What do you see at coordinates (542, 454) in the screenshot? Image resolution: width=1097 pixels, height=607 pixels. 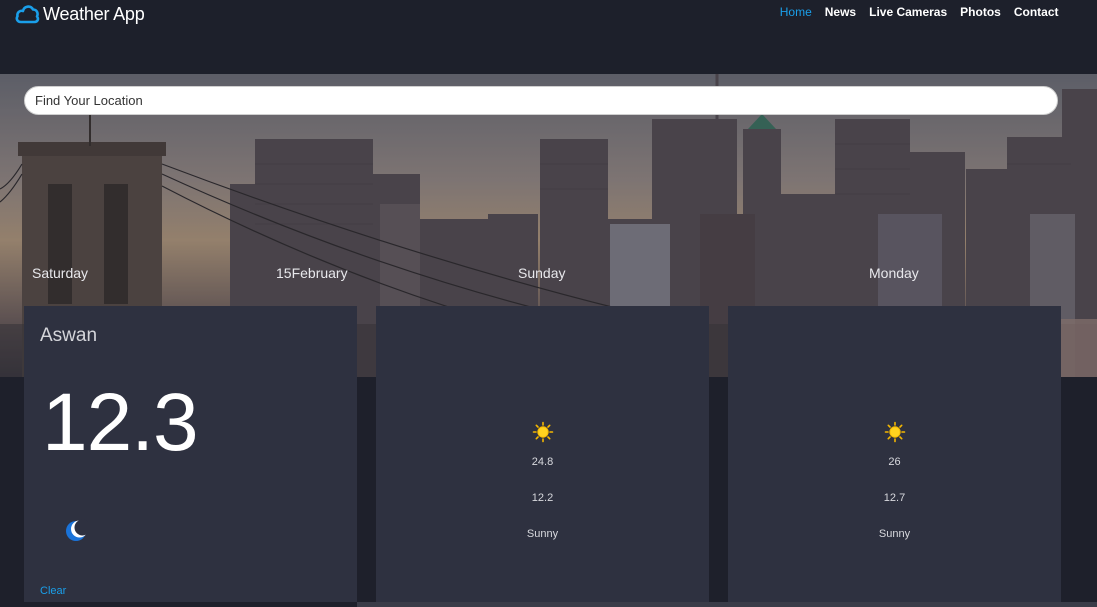 I see `forecast-card-1: 24.8 12.2 Sunny` at bounding box center [542, 454].